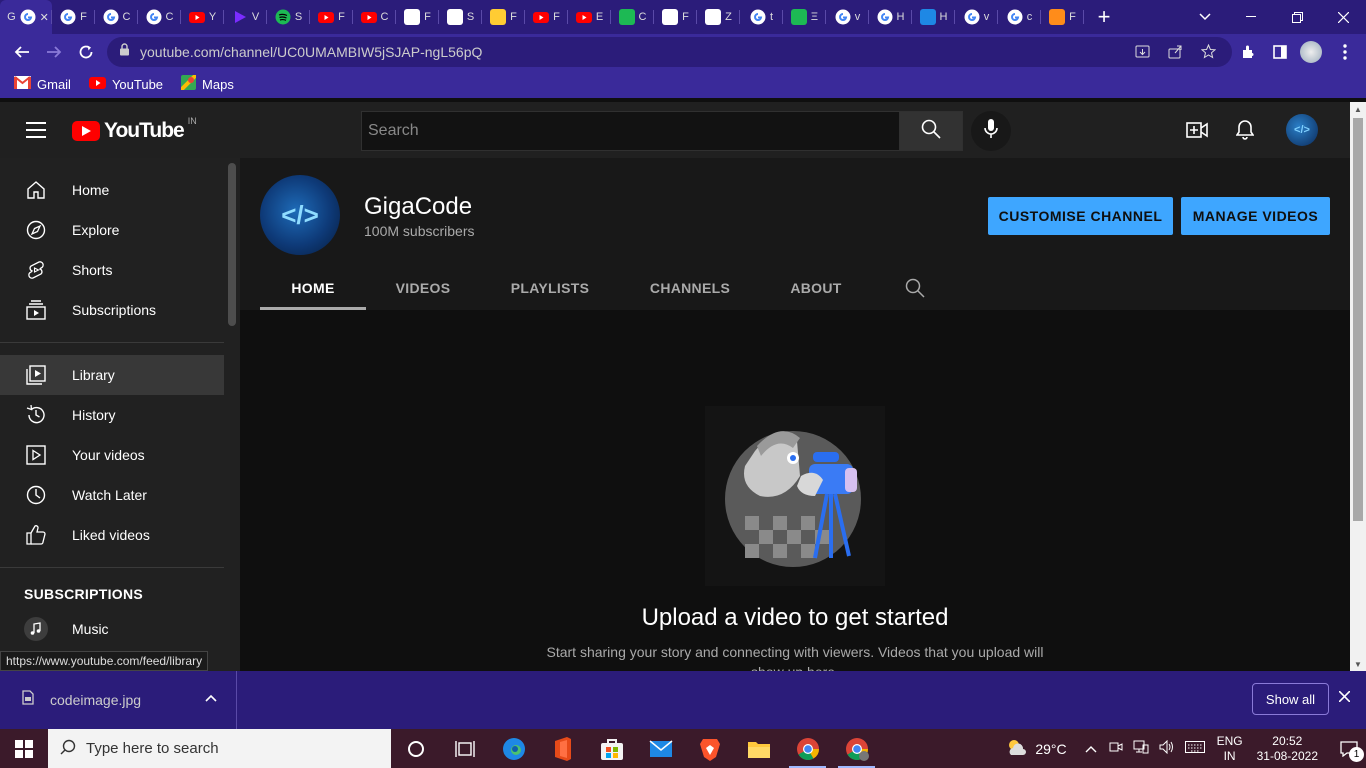 The height and width of the screenshot is (768, 1366). Describe the element at coordinates (1358, 664) in the screenshot. I see `scroll-down-arrow-icon: ▼` at that location.